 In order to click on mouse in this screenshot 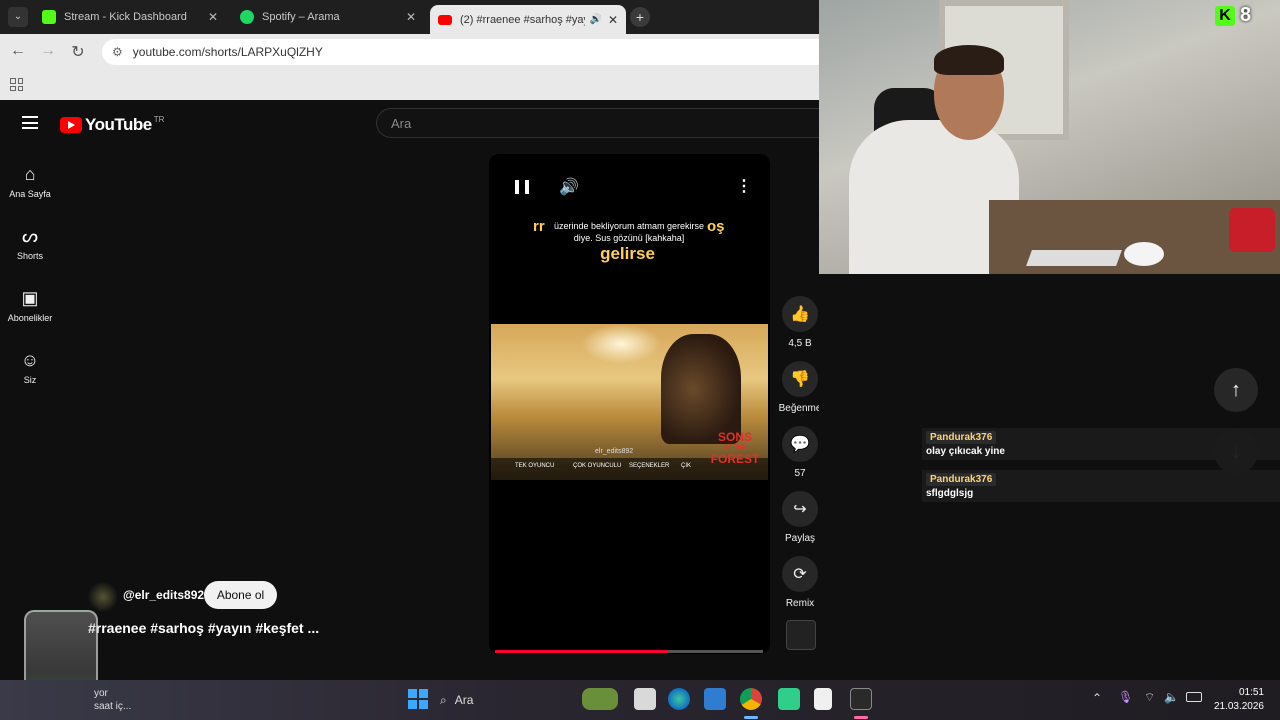, I will do `click(1144, 254)`.